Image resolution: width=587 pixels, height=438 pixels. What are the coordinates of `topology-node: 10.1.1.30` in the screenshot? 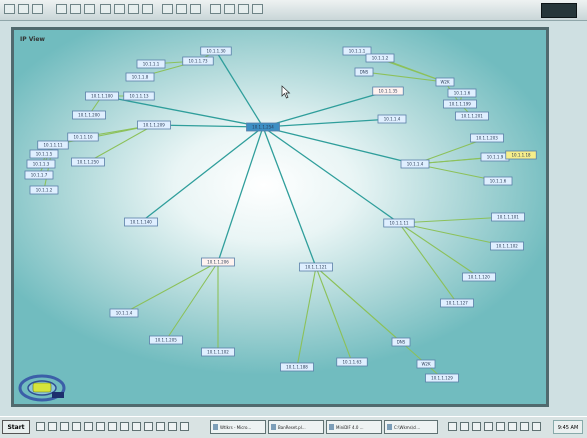 It's located at (216, 51).